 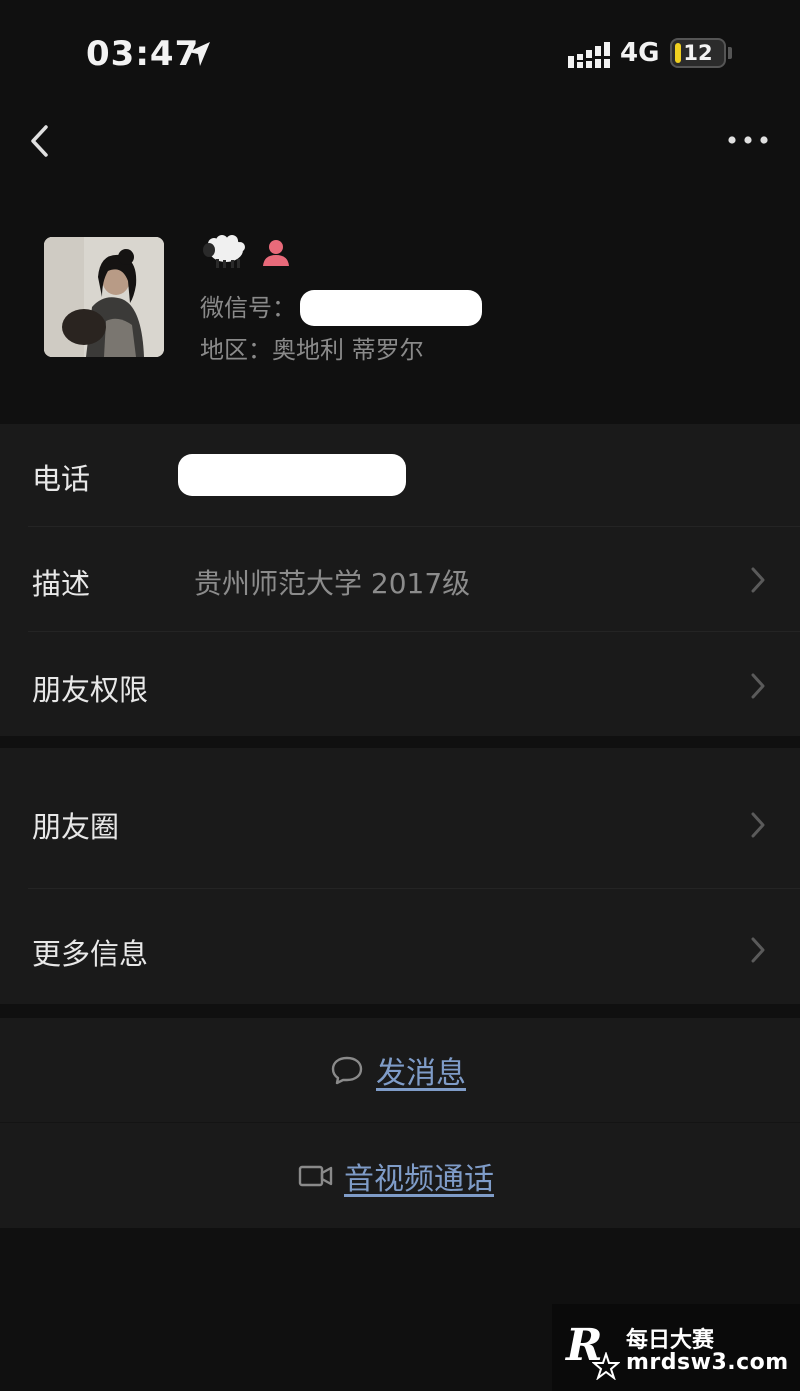 What do you see at coordinates (199, 54) in the screenshot?
I see `location-arrow-icon` at bounding box center [199, 54].